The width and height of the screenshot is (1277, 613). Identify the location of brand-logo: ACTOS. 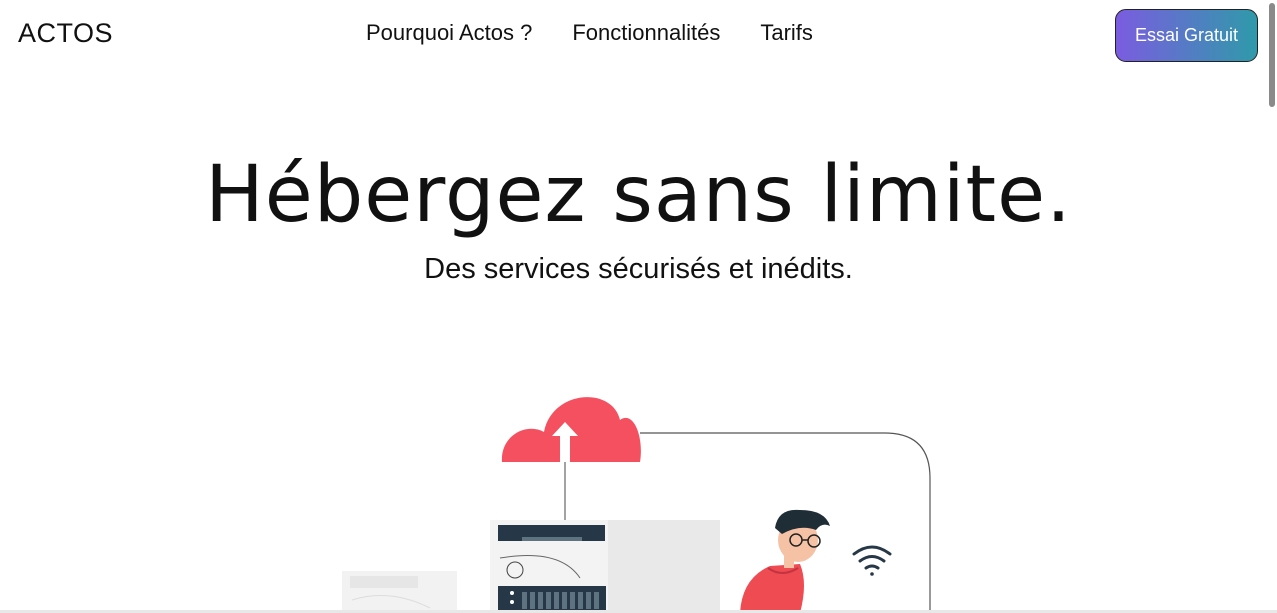
(65, 33).